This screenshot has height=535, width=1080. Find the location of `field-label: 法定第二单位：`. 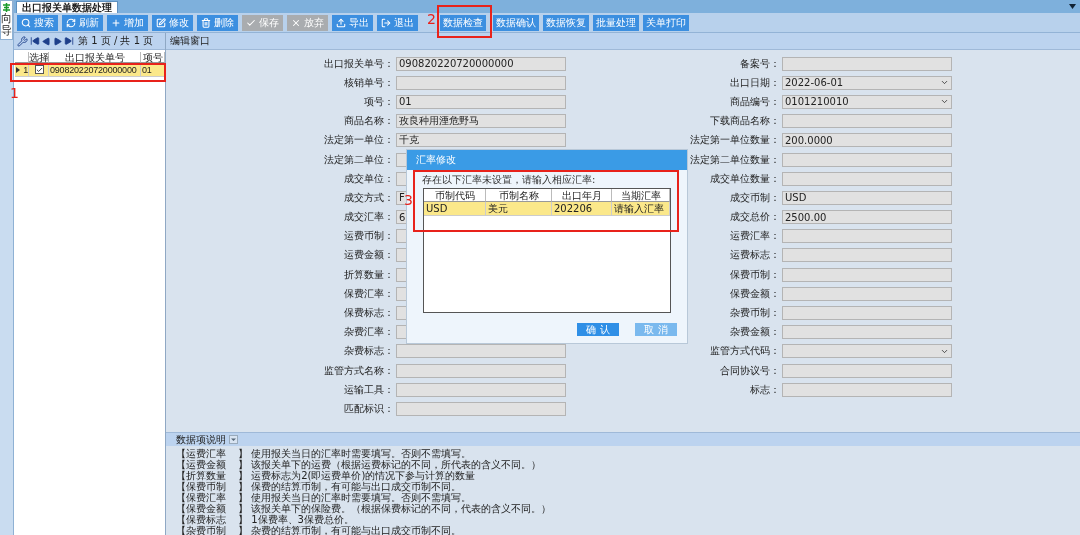

field-label: 法定第二单位： is located at coordinates (359, 159).